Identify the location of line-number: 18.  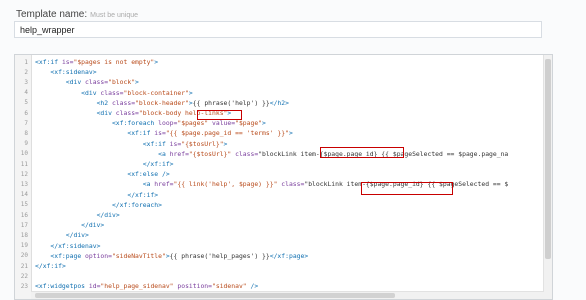
(24, 235).